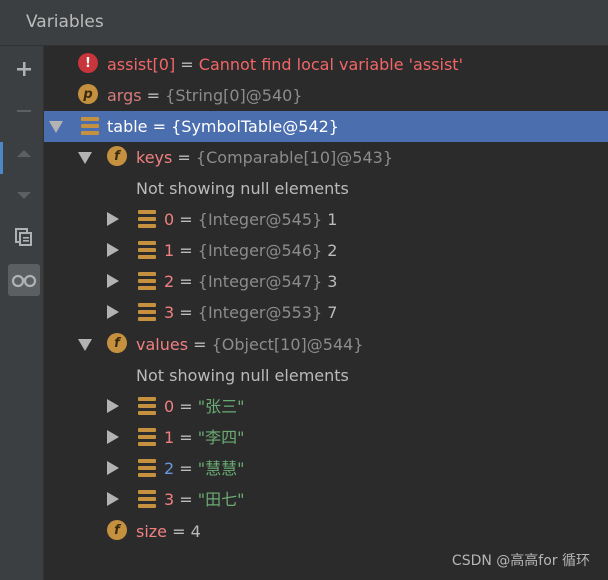  What do you see at coordinates (260, 250) in the screenshot?
I see `variable-type: {Integer@546}` at bounding box center [260, 250].